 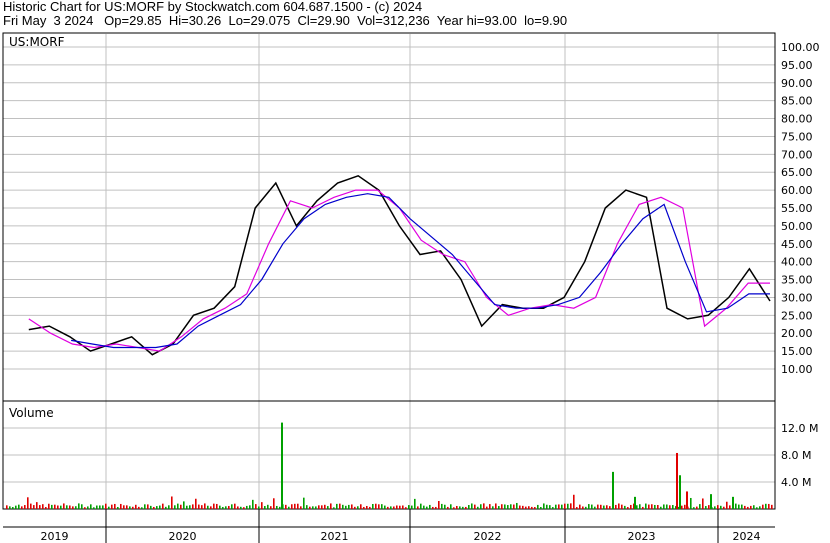 I want to click on volume-tick-label: 8.0 M, so click(x=796, y=455).